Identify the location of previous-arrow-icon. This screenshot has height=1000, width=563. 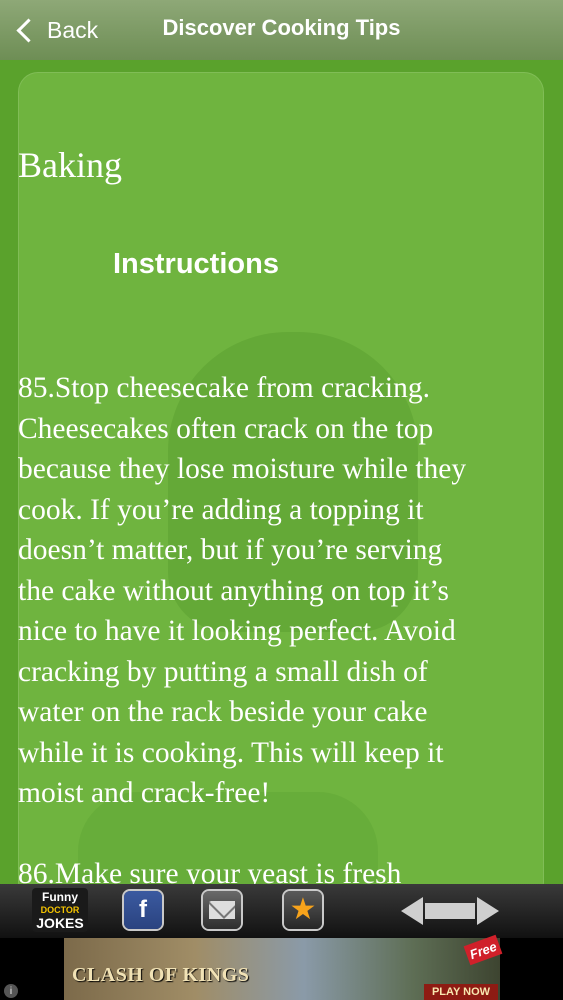
(412, 911).